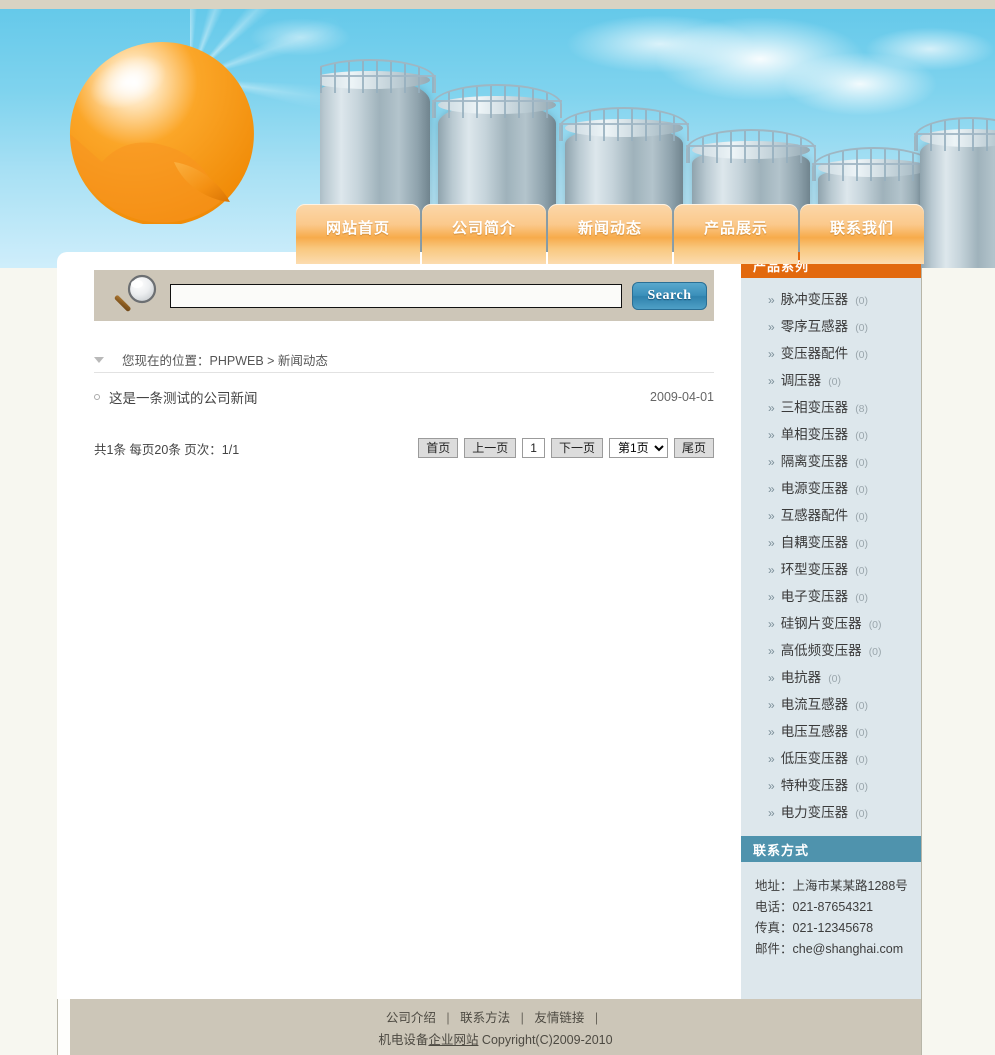 The height and width of the screenshot is (1055, 995). What do you see at coordinates (559, 1018) in the screenshot?
I see `footer-link-friendlinks: 友情链接` at bounding box center [559, 1018].